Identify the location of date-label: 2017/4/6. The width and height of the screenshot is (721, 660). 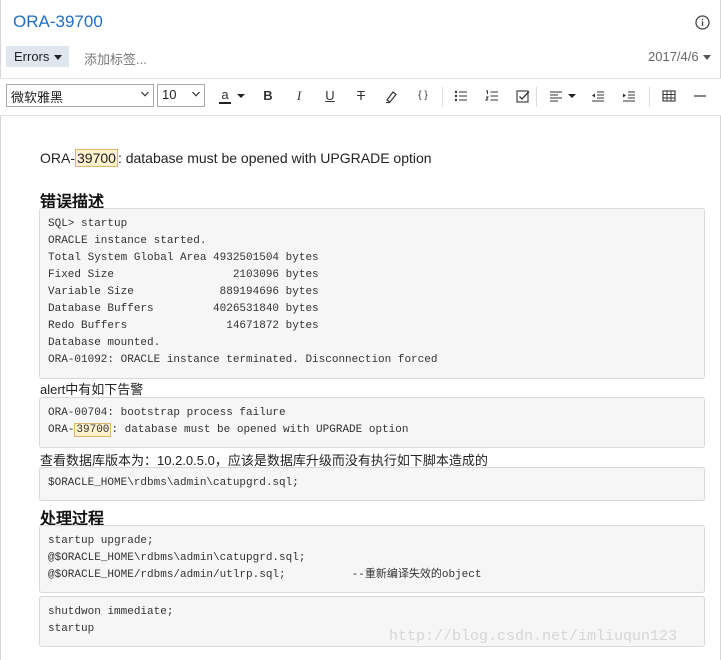
(673, 56).